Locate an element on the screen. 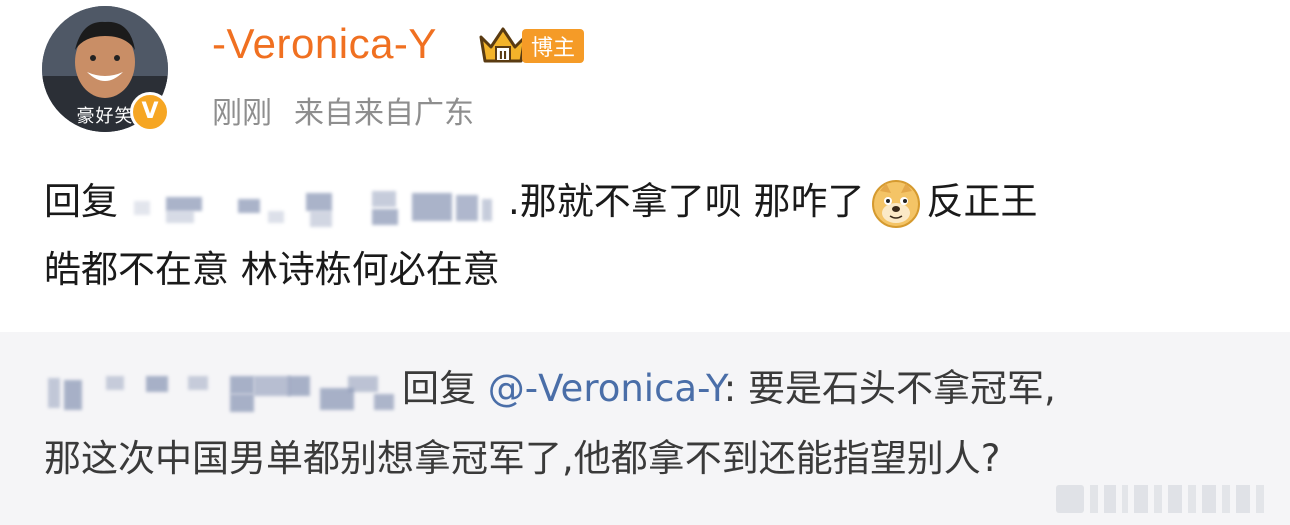 This screenshot has height=525, width=1290. verified-badge-label: V is located at coordinates (150, 111).